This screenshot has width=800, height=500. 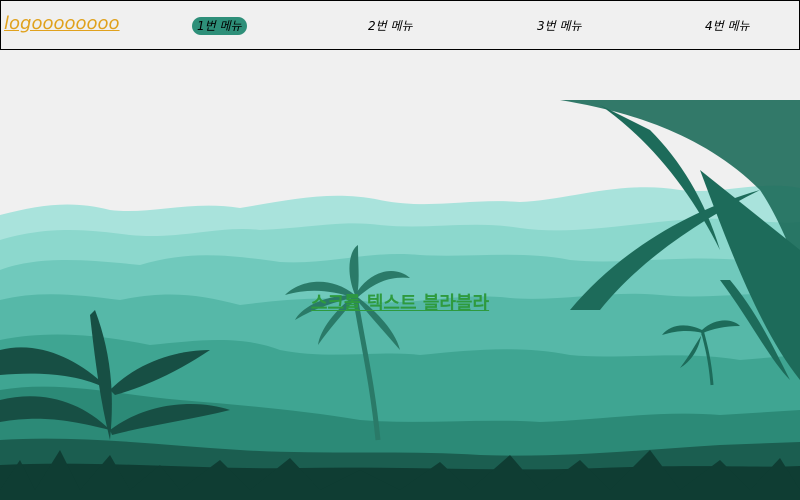 What do you see at coordinates (219, 26) in the screenshot?
I see `nav-menu-1: 1번 메뉴` at bounding box center [219, 26].